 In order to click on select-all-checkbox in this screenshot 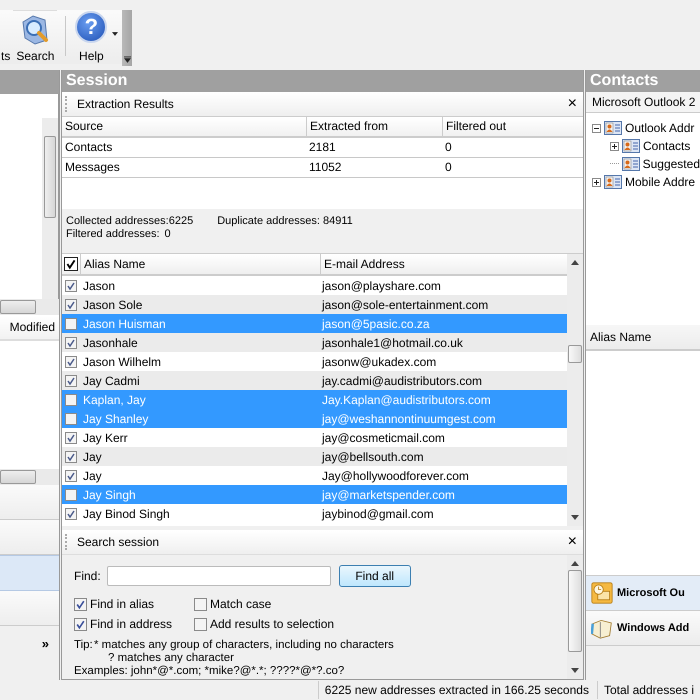, I will do `click(71, 264)`.